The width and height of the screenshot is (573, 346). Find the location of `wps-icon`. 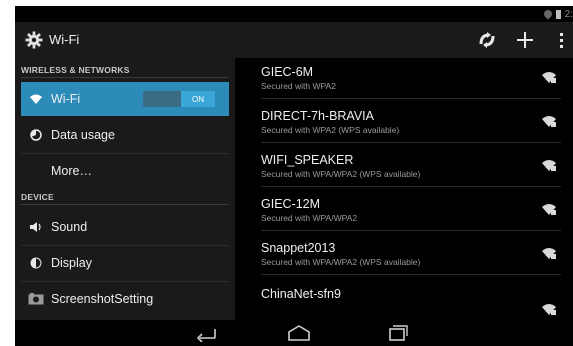

wps-icon is located at coordinates (487, 40).